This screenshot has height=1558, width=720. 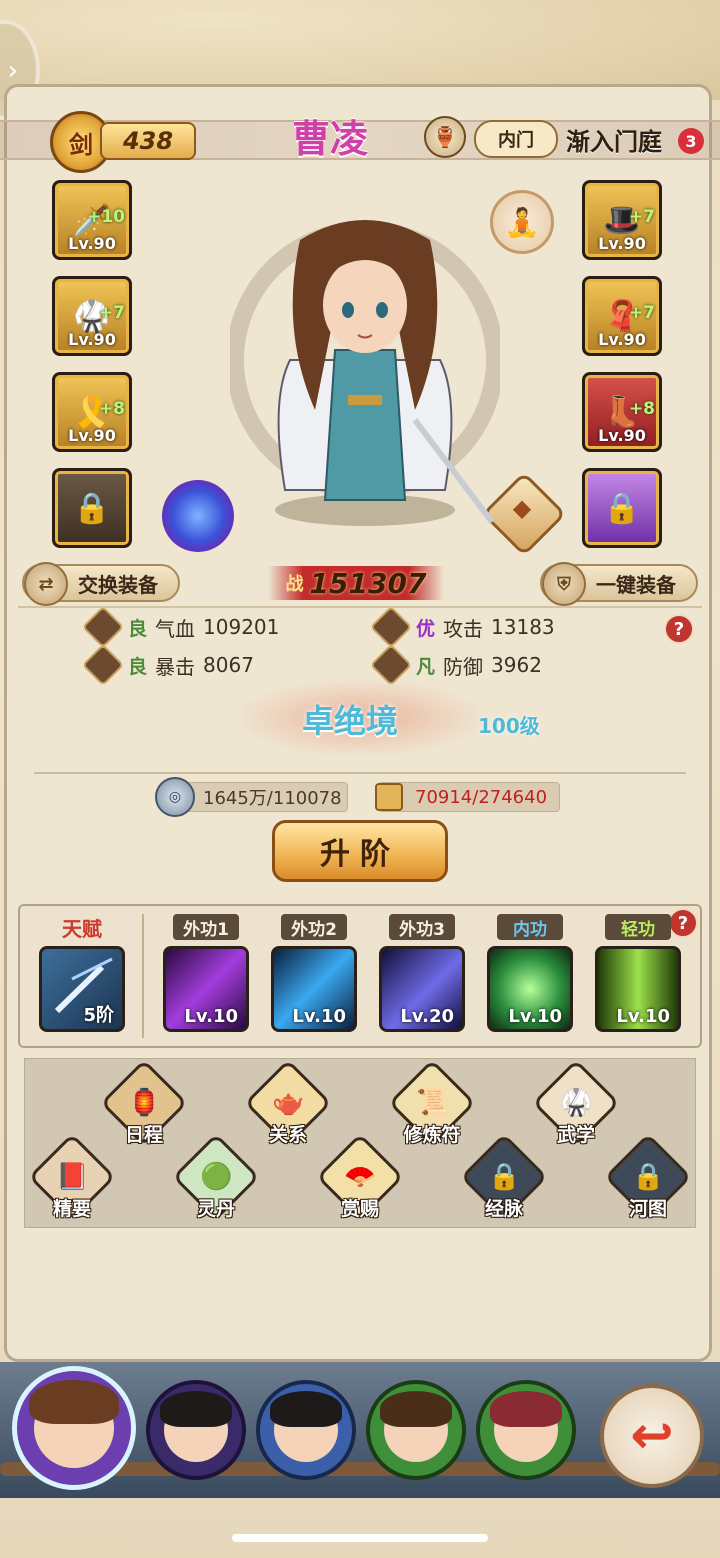 What do you see at coordinates (350, 721) in the screenshot?
I see `realm-name: 卓绝境` at bounding box center [350, 721].